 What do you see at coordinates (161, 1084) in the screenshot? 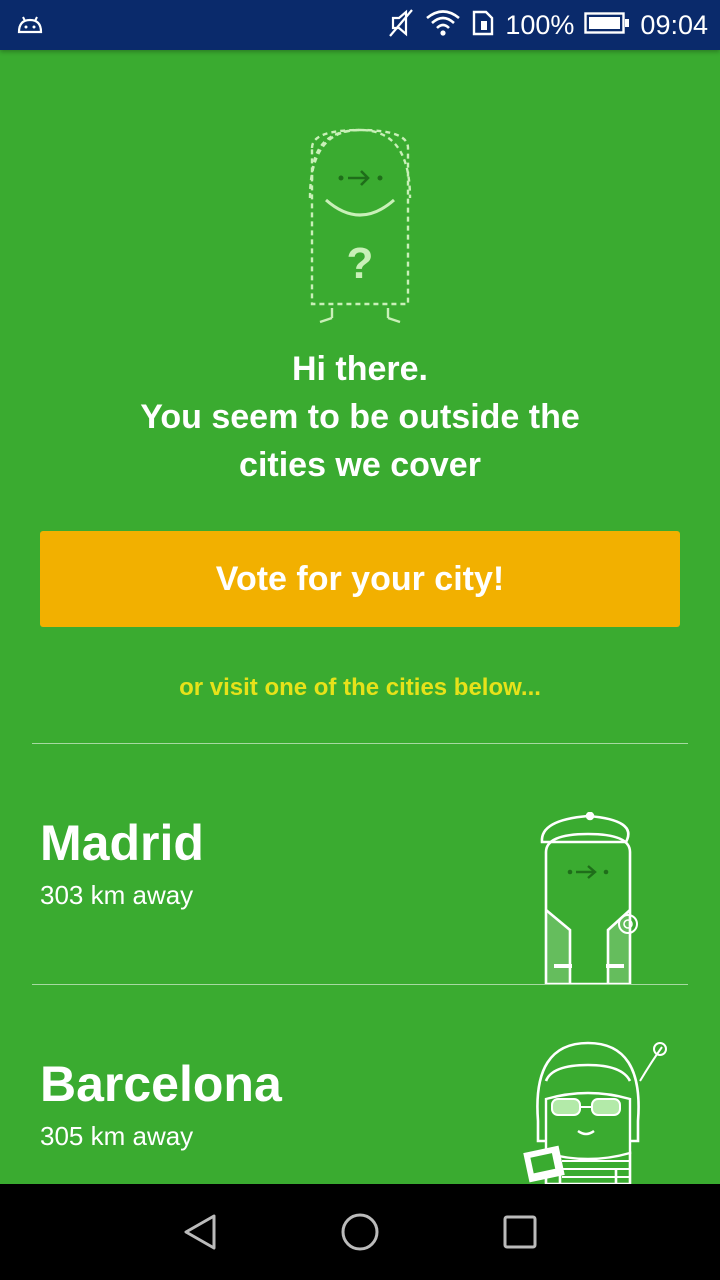
I see `city-name: Barcelona` at bounding box center [161, 1084].